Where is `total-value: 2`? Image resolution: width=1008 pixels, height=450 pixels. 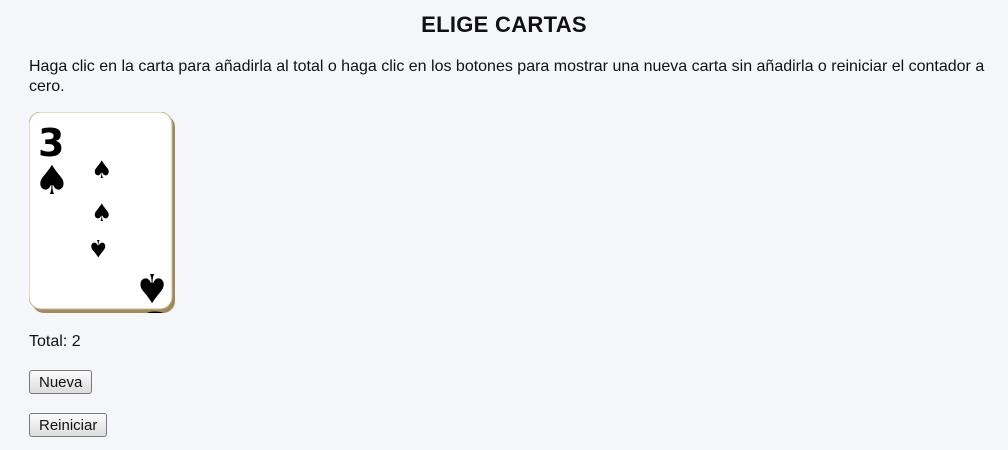 total-value: 2 is located at coordinates (76, 341).